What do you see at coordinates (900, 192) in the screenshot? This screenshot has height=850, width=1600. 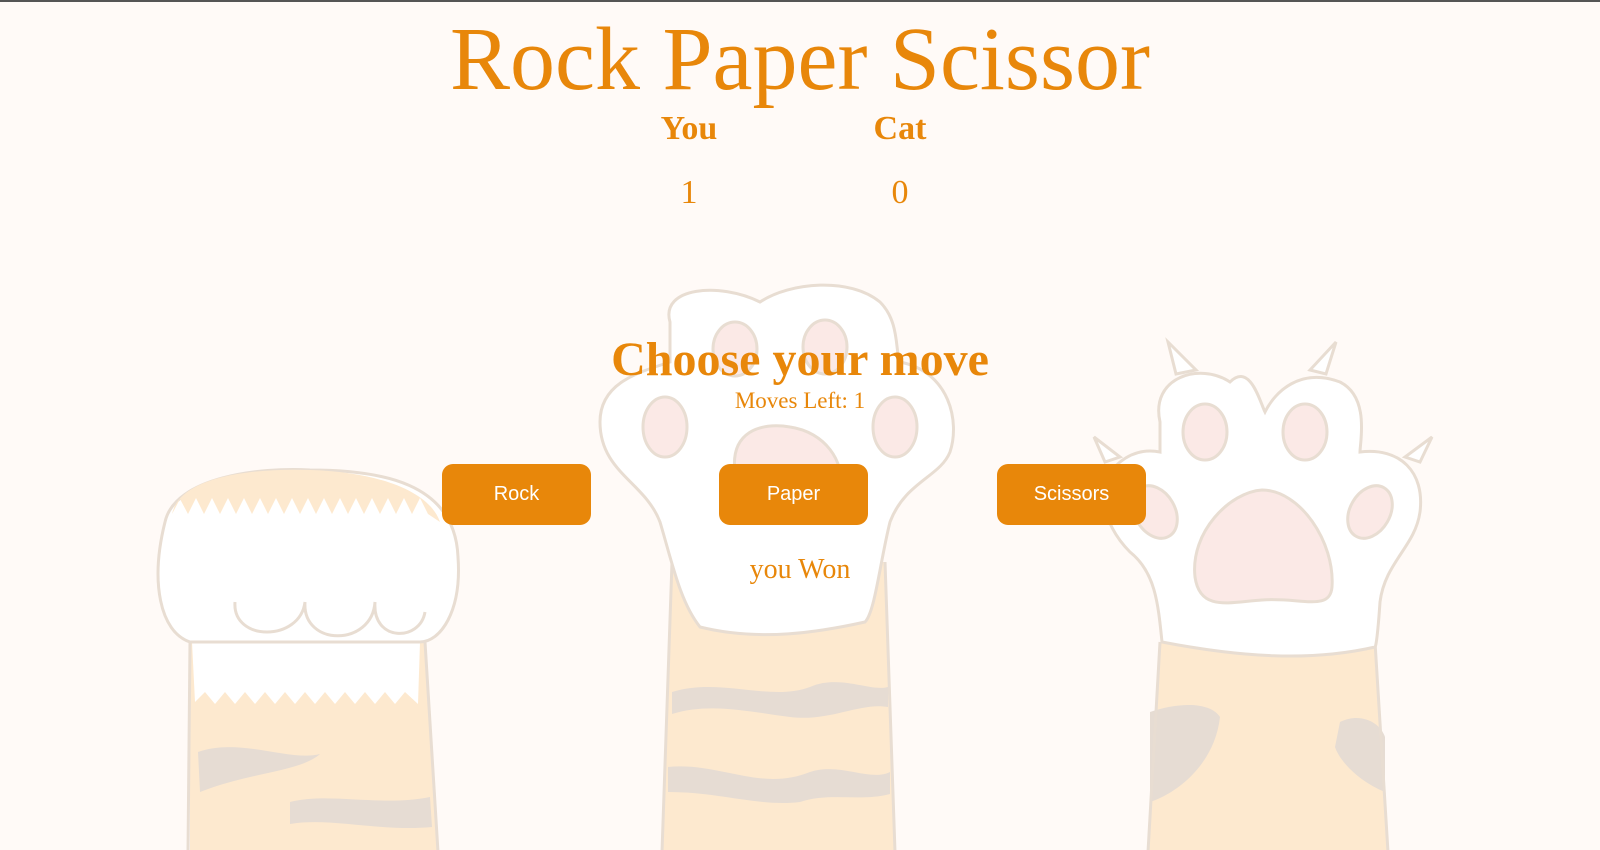 I see `cat-score-value: 0` at bounding box center [900, 192].